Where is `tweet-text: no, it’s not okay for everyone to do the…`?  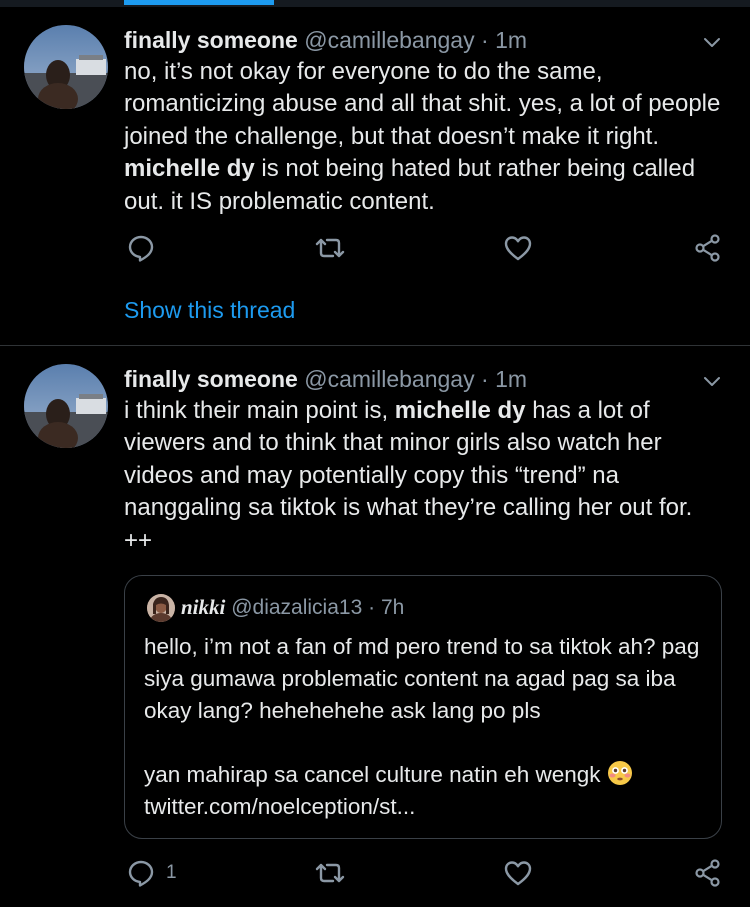
tweet-text: no, it’s not okay for everyone to do the… is located at coordinates (424, 137).